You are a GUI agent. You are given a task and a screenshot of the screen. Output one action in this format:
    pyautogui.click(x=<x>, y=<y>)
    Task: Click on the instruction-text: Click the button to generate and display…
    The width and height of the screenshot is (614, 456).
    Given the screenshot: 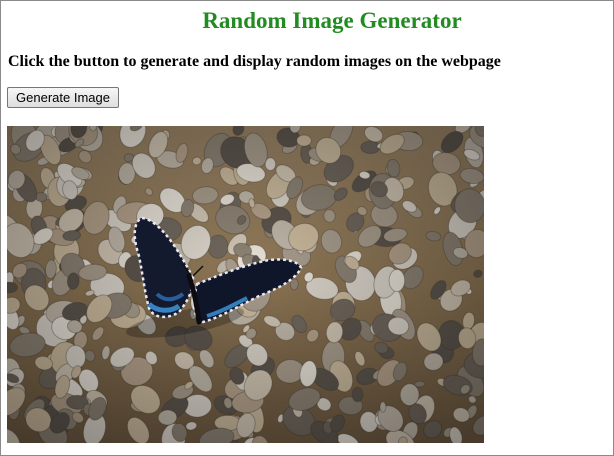 What is the action you would take?
    pyautogui.click(x=254, y=61)
    